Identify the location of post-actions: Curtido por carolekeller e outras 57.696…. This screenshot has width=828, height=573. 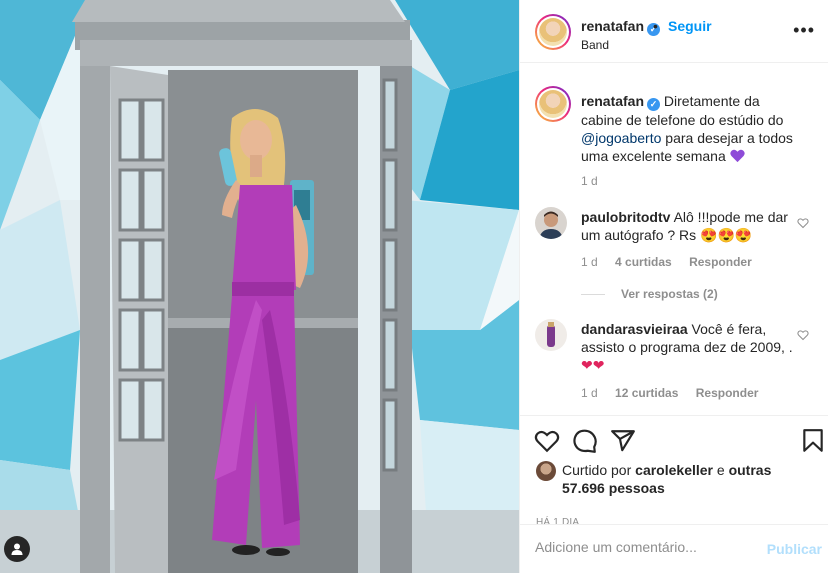
(674, 476).